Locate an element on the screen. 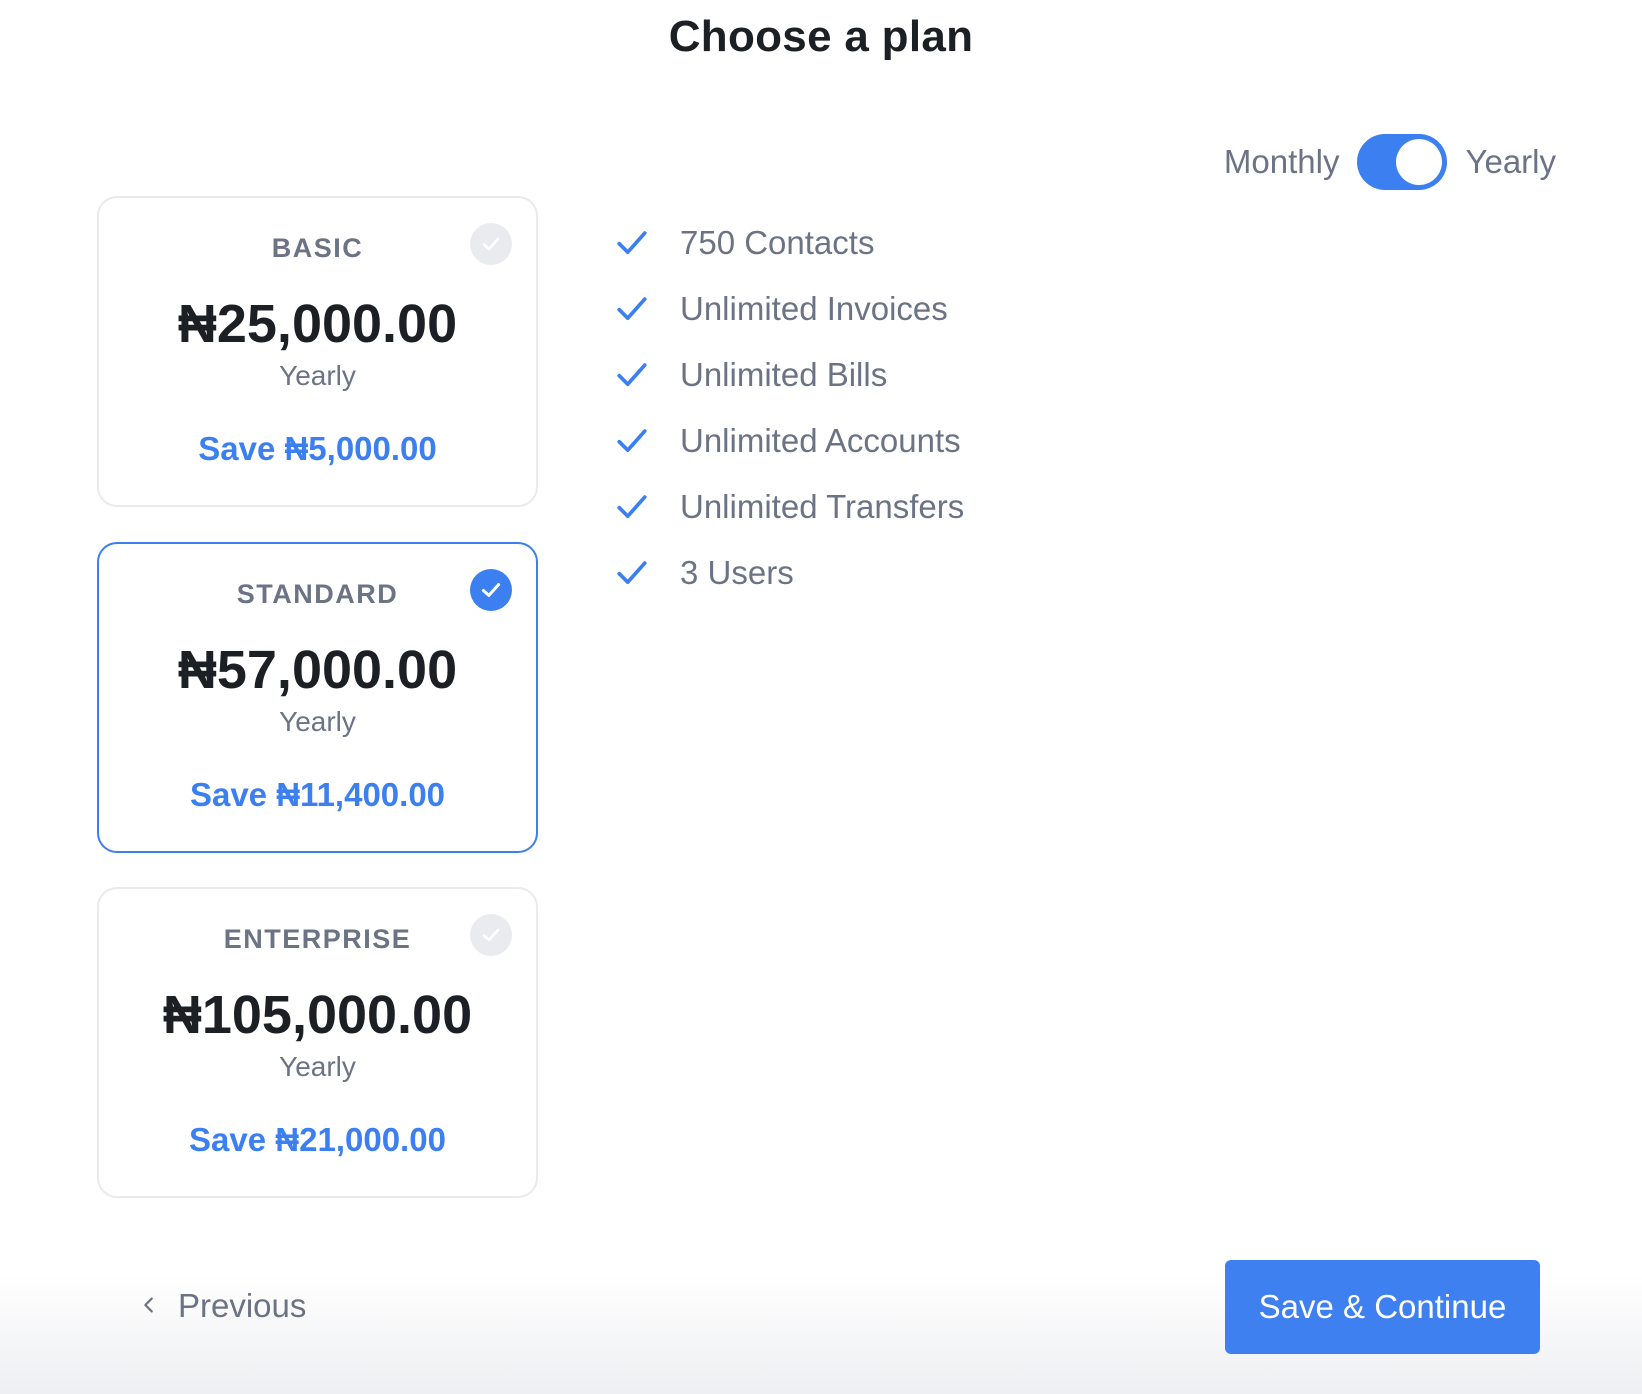  plan-price: ₦25,000.00 is located at coordinates (317, 324).